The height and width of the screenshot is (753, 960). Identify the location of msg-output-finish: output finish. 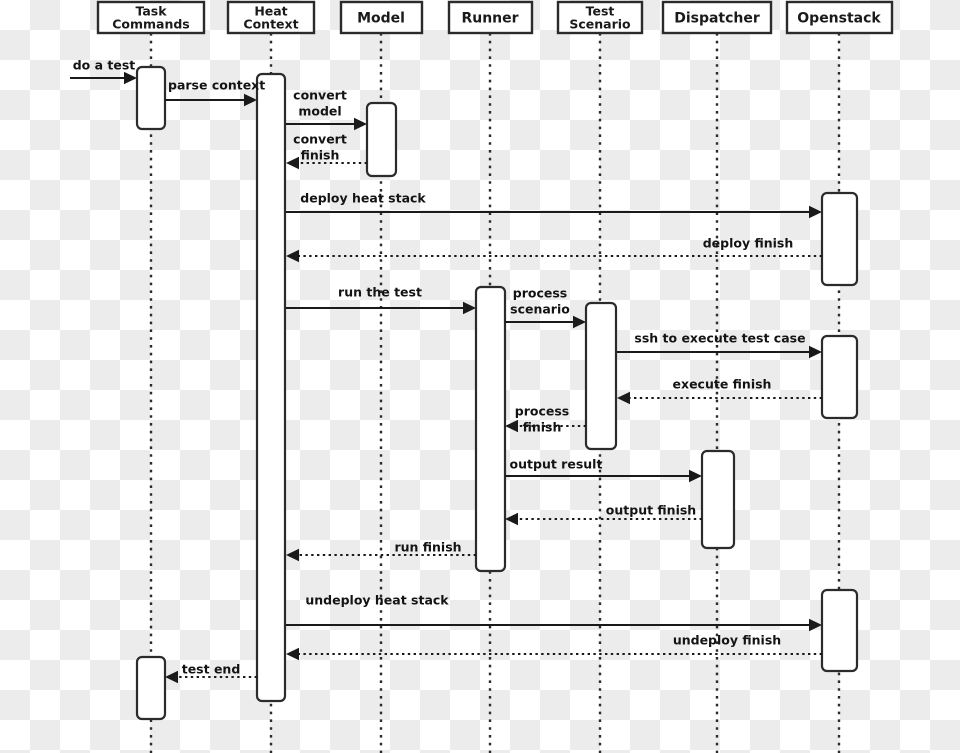
(603, 514).